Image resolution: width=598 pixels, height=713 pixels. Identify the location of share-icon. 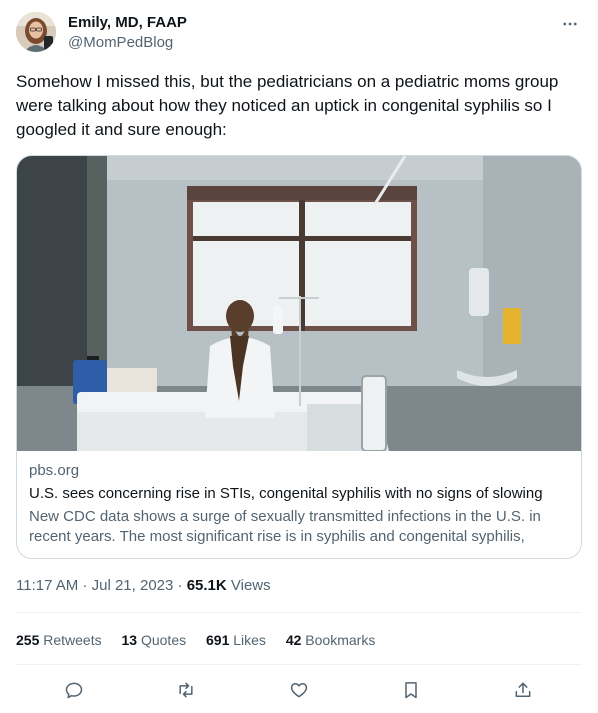
(523, 690).